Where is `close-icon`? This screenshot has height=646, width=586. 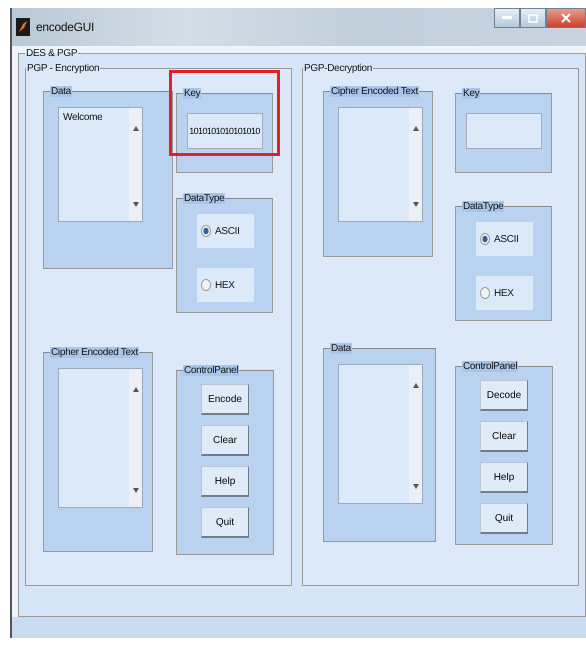 close-icon is located at coordinates (566, 18).